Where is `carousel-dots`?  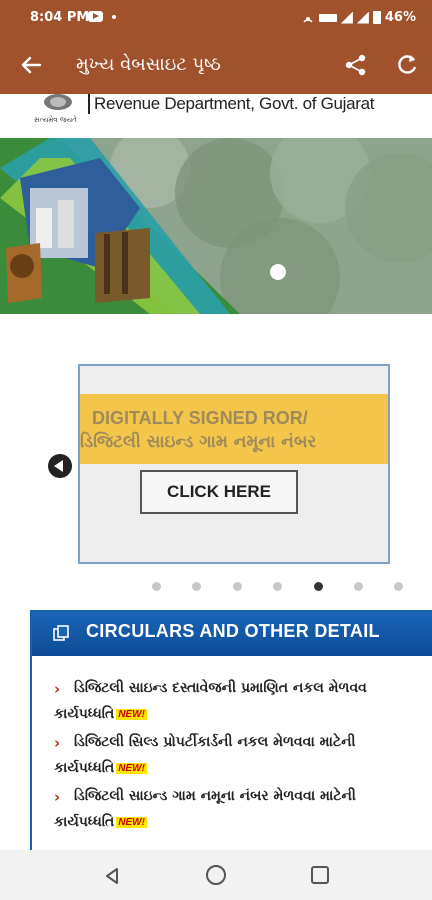
carousel-dots is located at coordinates (216, 588).